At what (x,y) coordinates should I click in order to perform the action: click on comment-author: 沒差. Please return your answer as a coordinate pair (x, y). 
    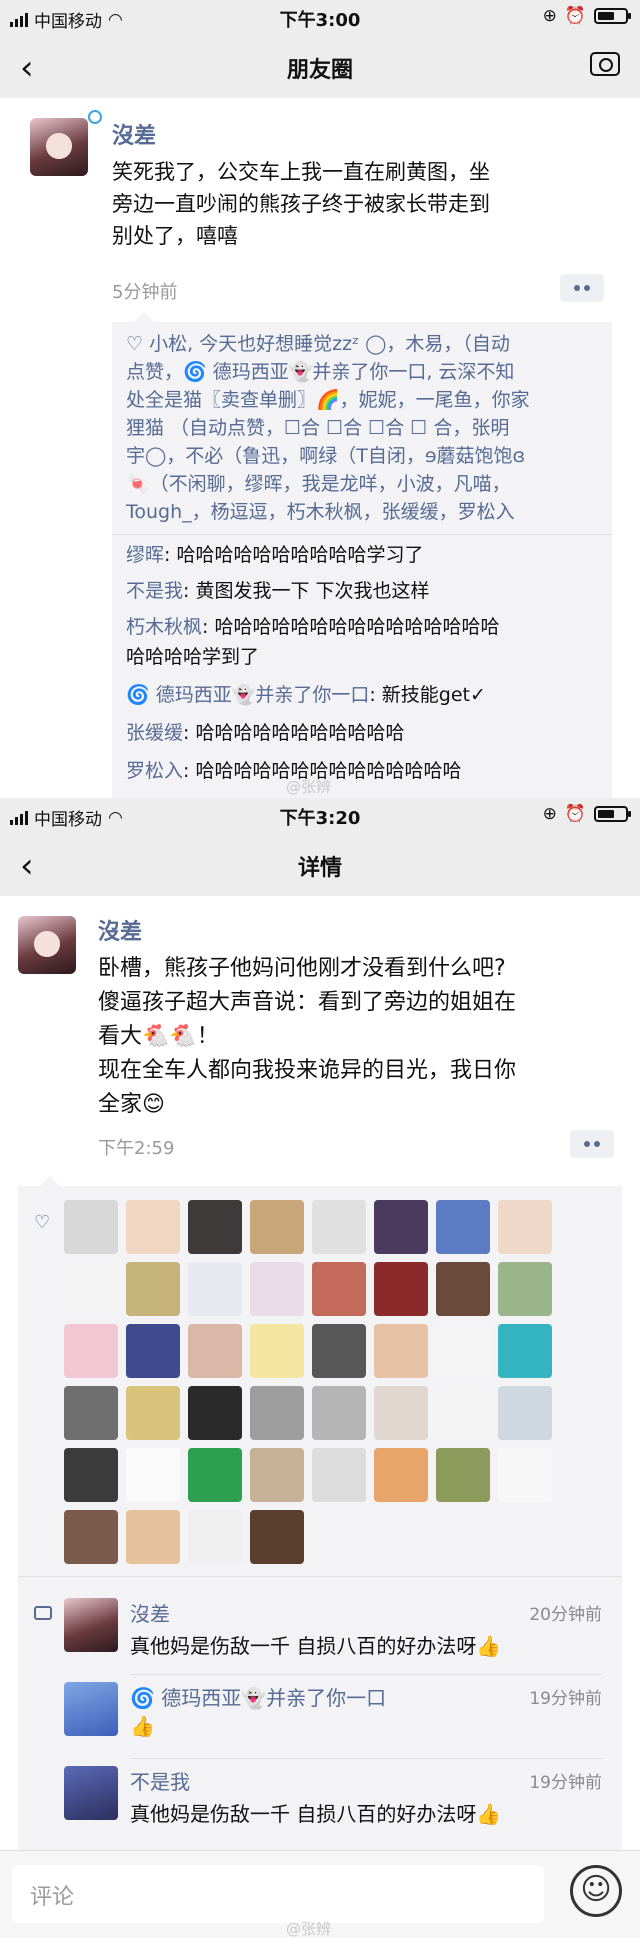
    Looking at the image, I should click on (150, 1612).